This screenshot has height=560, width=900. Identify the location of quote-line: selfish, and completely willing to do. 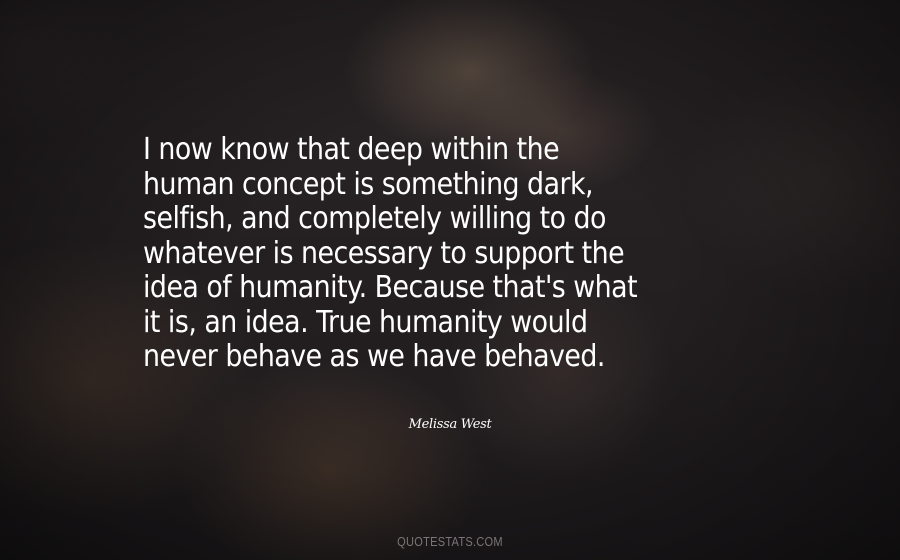
(374, 218).